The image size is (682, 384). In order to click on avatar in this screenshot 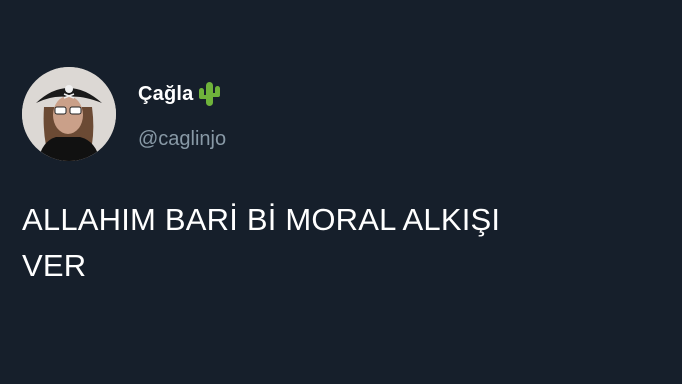, I will do `click(69, 114)`.